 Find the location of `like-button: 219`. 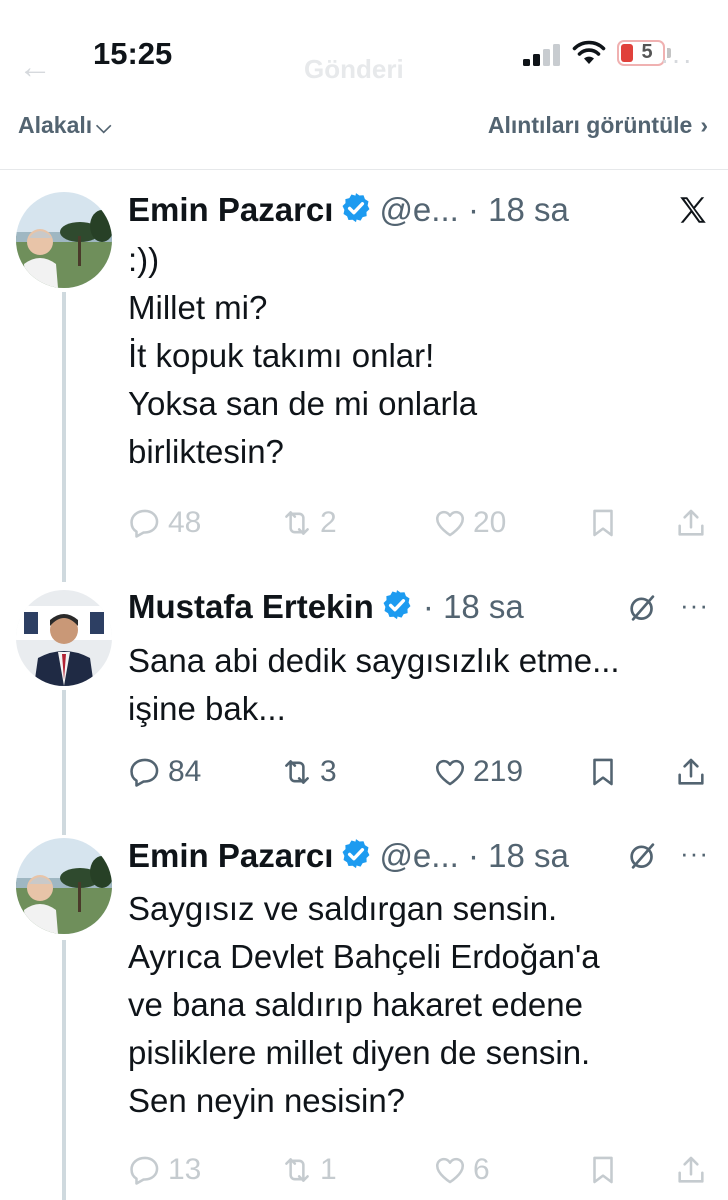

like-button: 219 is located at coordinates (478, 772).